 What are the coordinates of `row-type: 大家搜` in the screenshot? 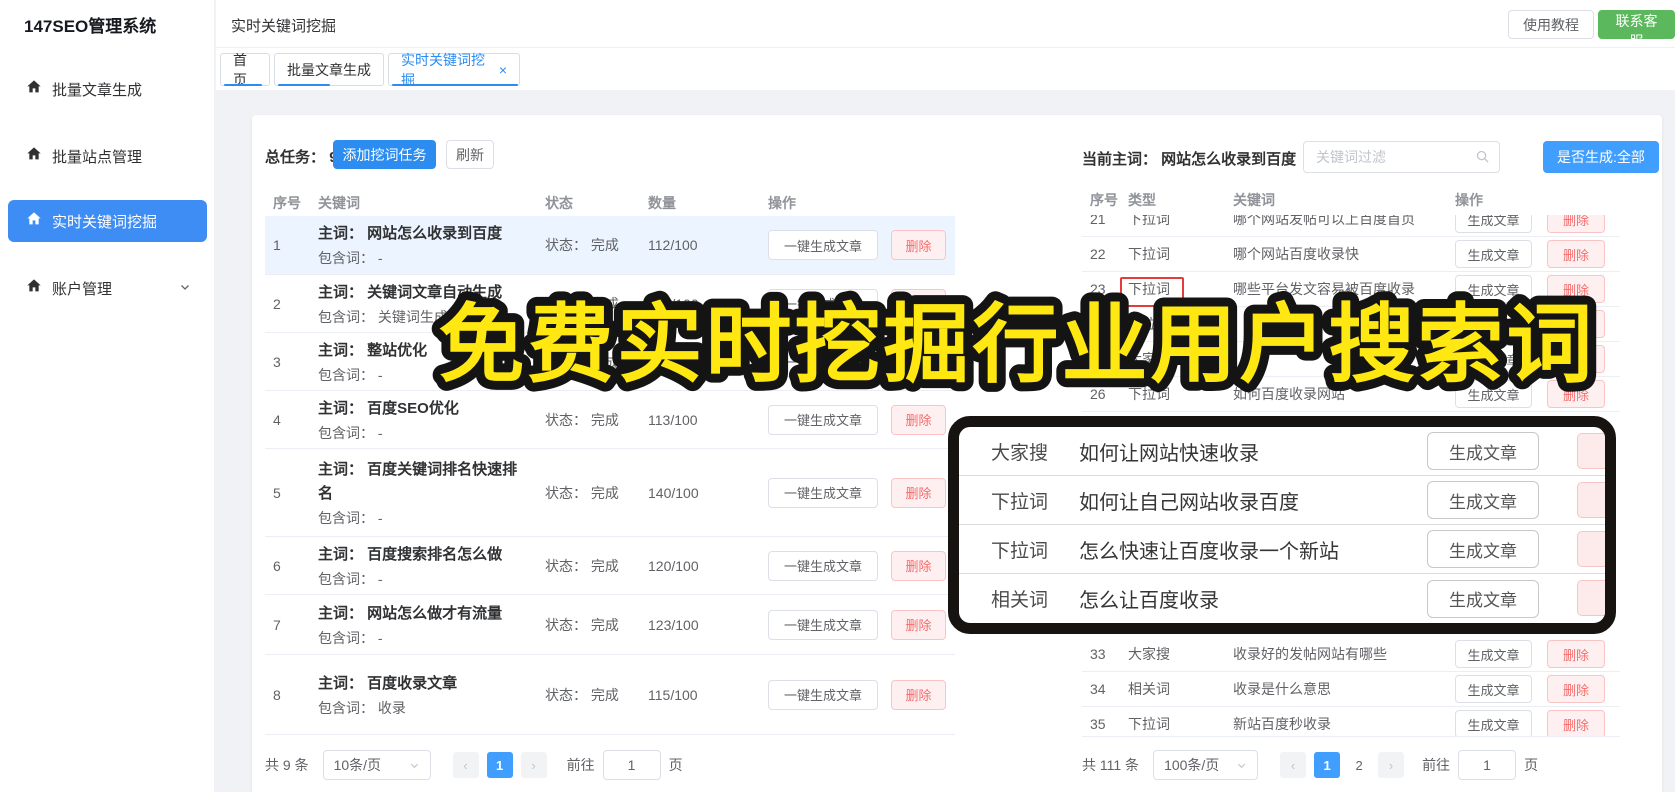 It's located at (1149, 654).